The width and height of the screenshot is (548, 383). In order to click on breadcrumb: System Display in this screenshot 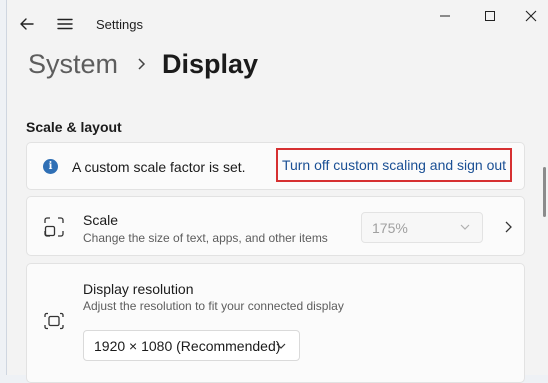, I will do `click(143, 64)`.